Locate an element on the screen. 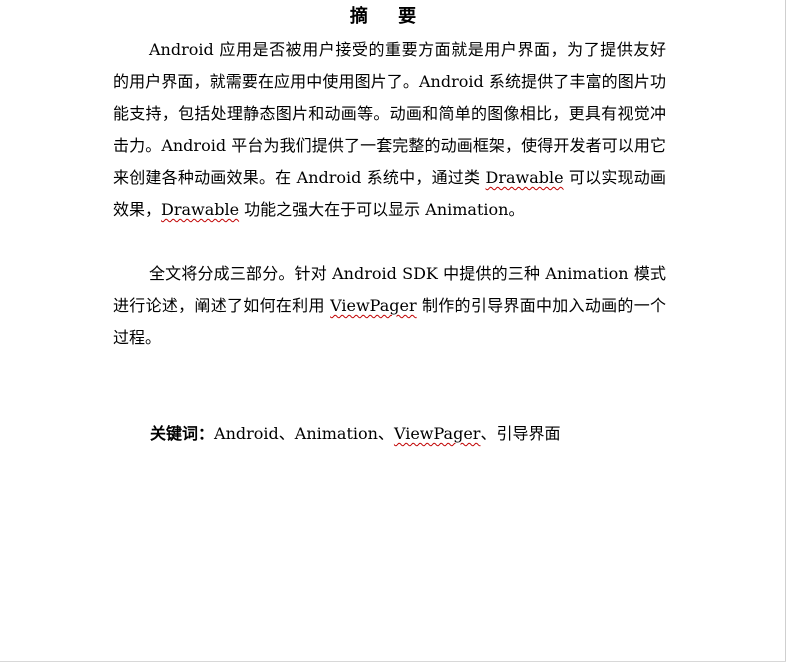 The width and height of the screenshot is (786, 662). keywords-line: 关键词：Android、Animation、ViewPager、引导界面 is located at coordinates (450, 434).